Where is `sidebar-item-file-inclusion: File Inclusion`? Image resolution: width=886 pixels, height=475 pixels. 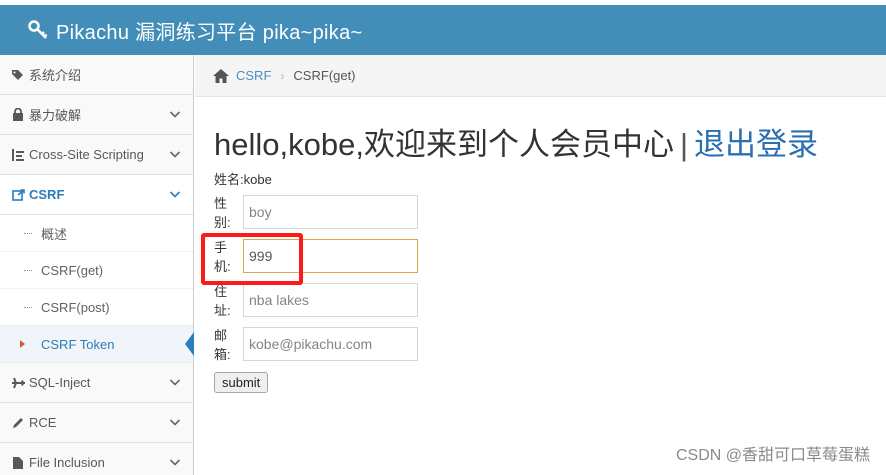
sidebar-item-file-inclusion: File Inclusion is located at coordinates (96, 459).